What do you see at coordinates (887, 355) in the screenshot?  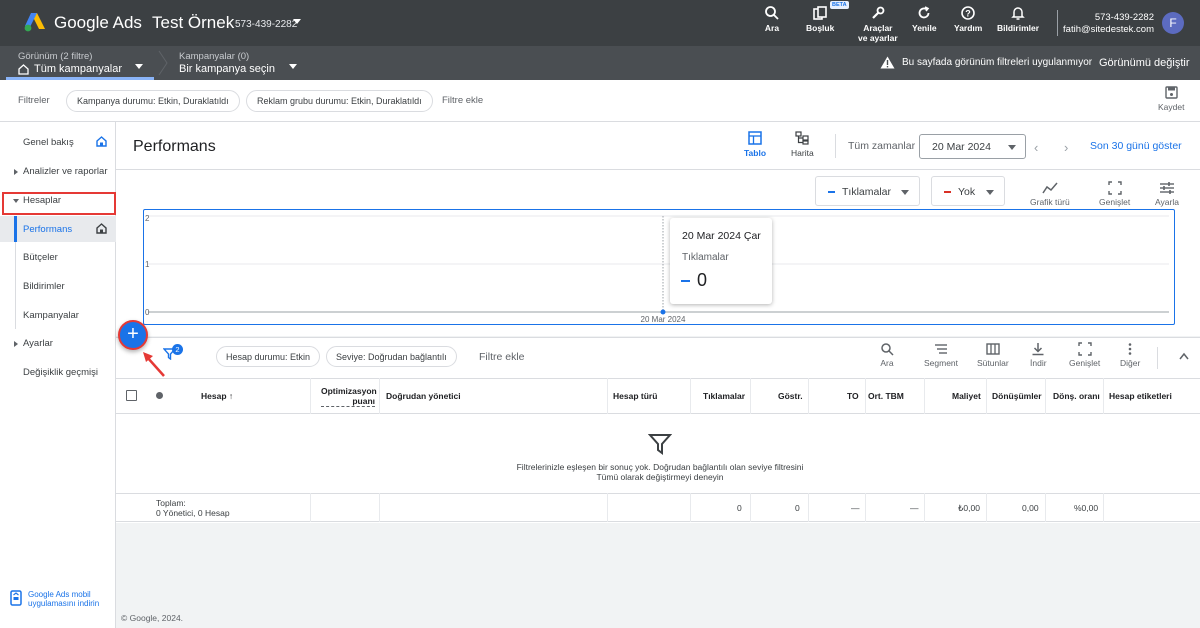 I see `table-search-button: Ara` at bounding box center [887, 355].